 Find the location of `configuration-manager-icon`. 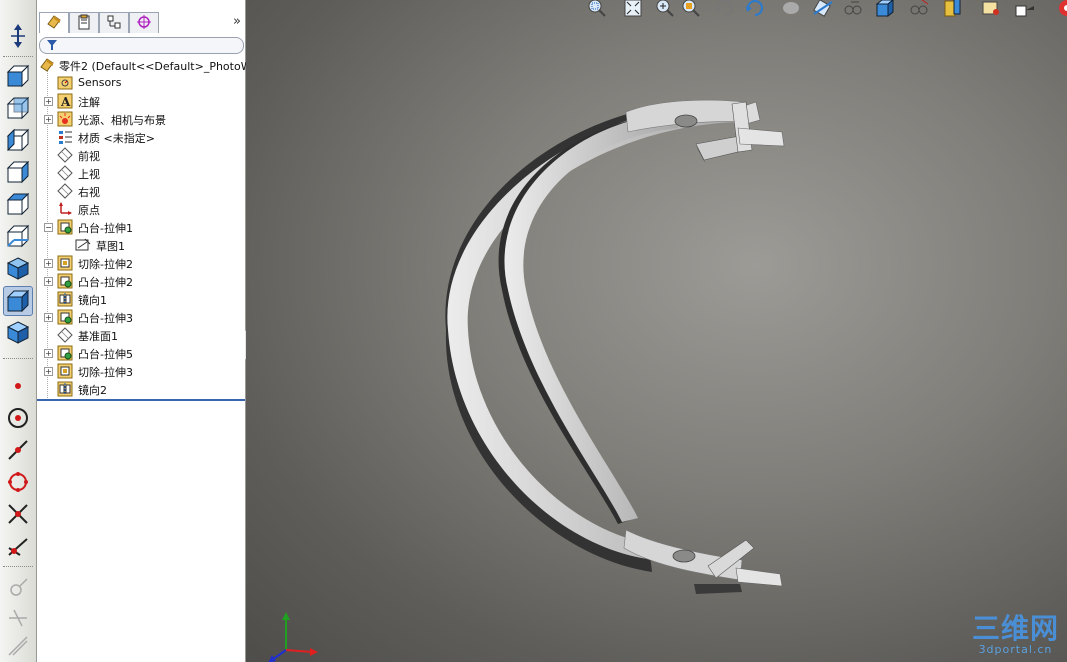

configuration-manager-icon is located at coordinates (114, 23).